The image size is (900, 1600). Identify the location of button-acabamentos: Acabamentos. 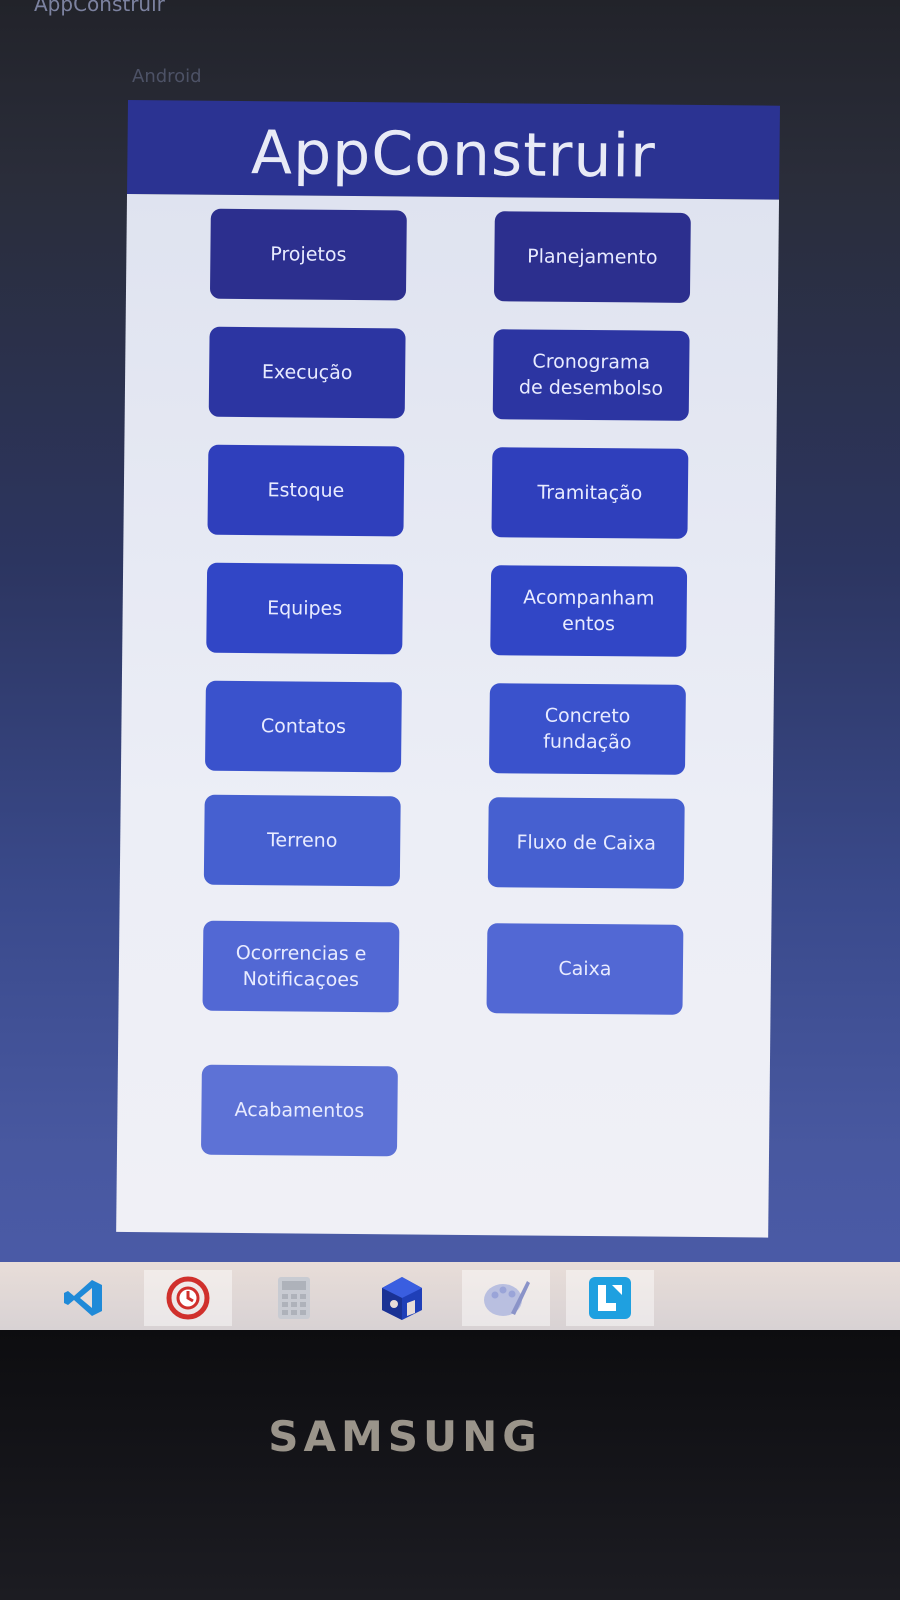
(299, 1110).